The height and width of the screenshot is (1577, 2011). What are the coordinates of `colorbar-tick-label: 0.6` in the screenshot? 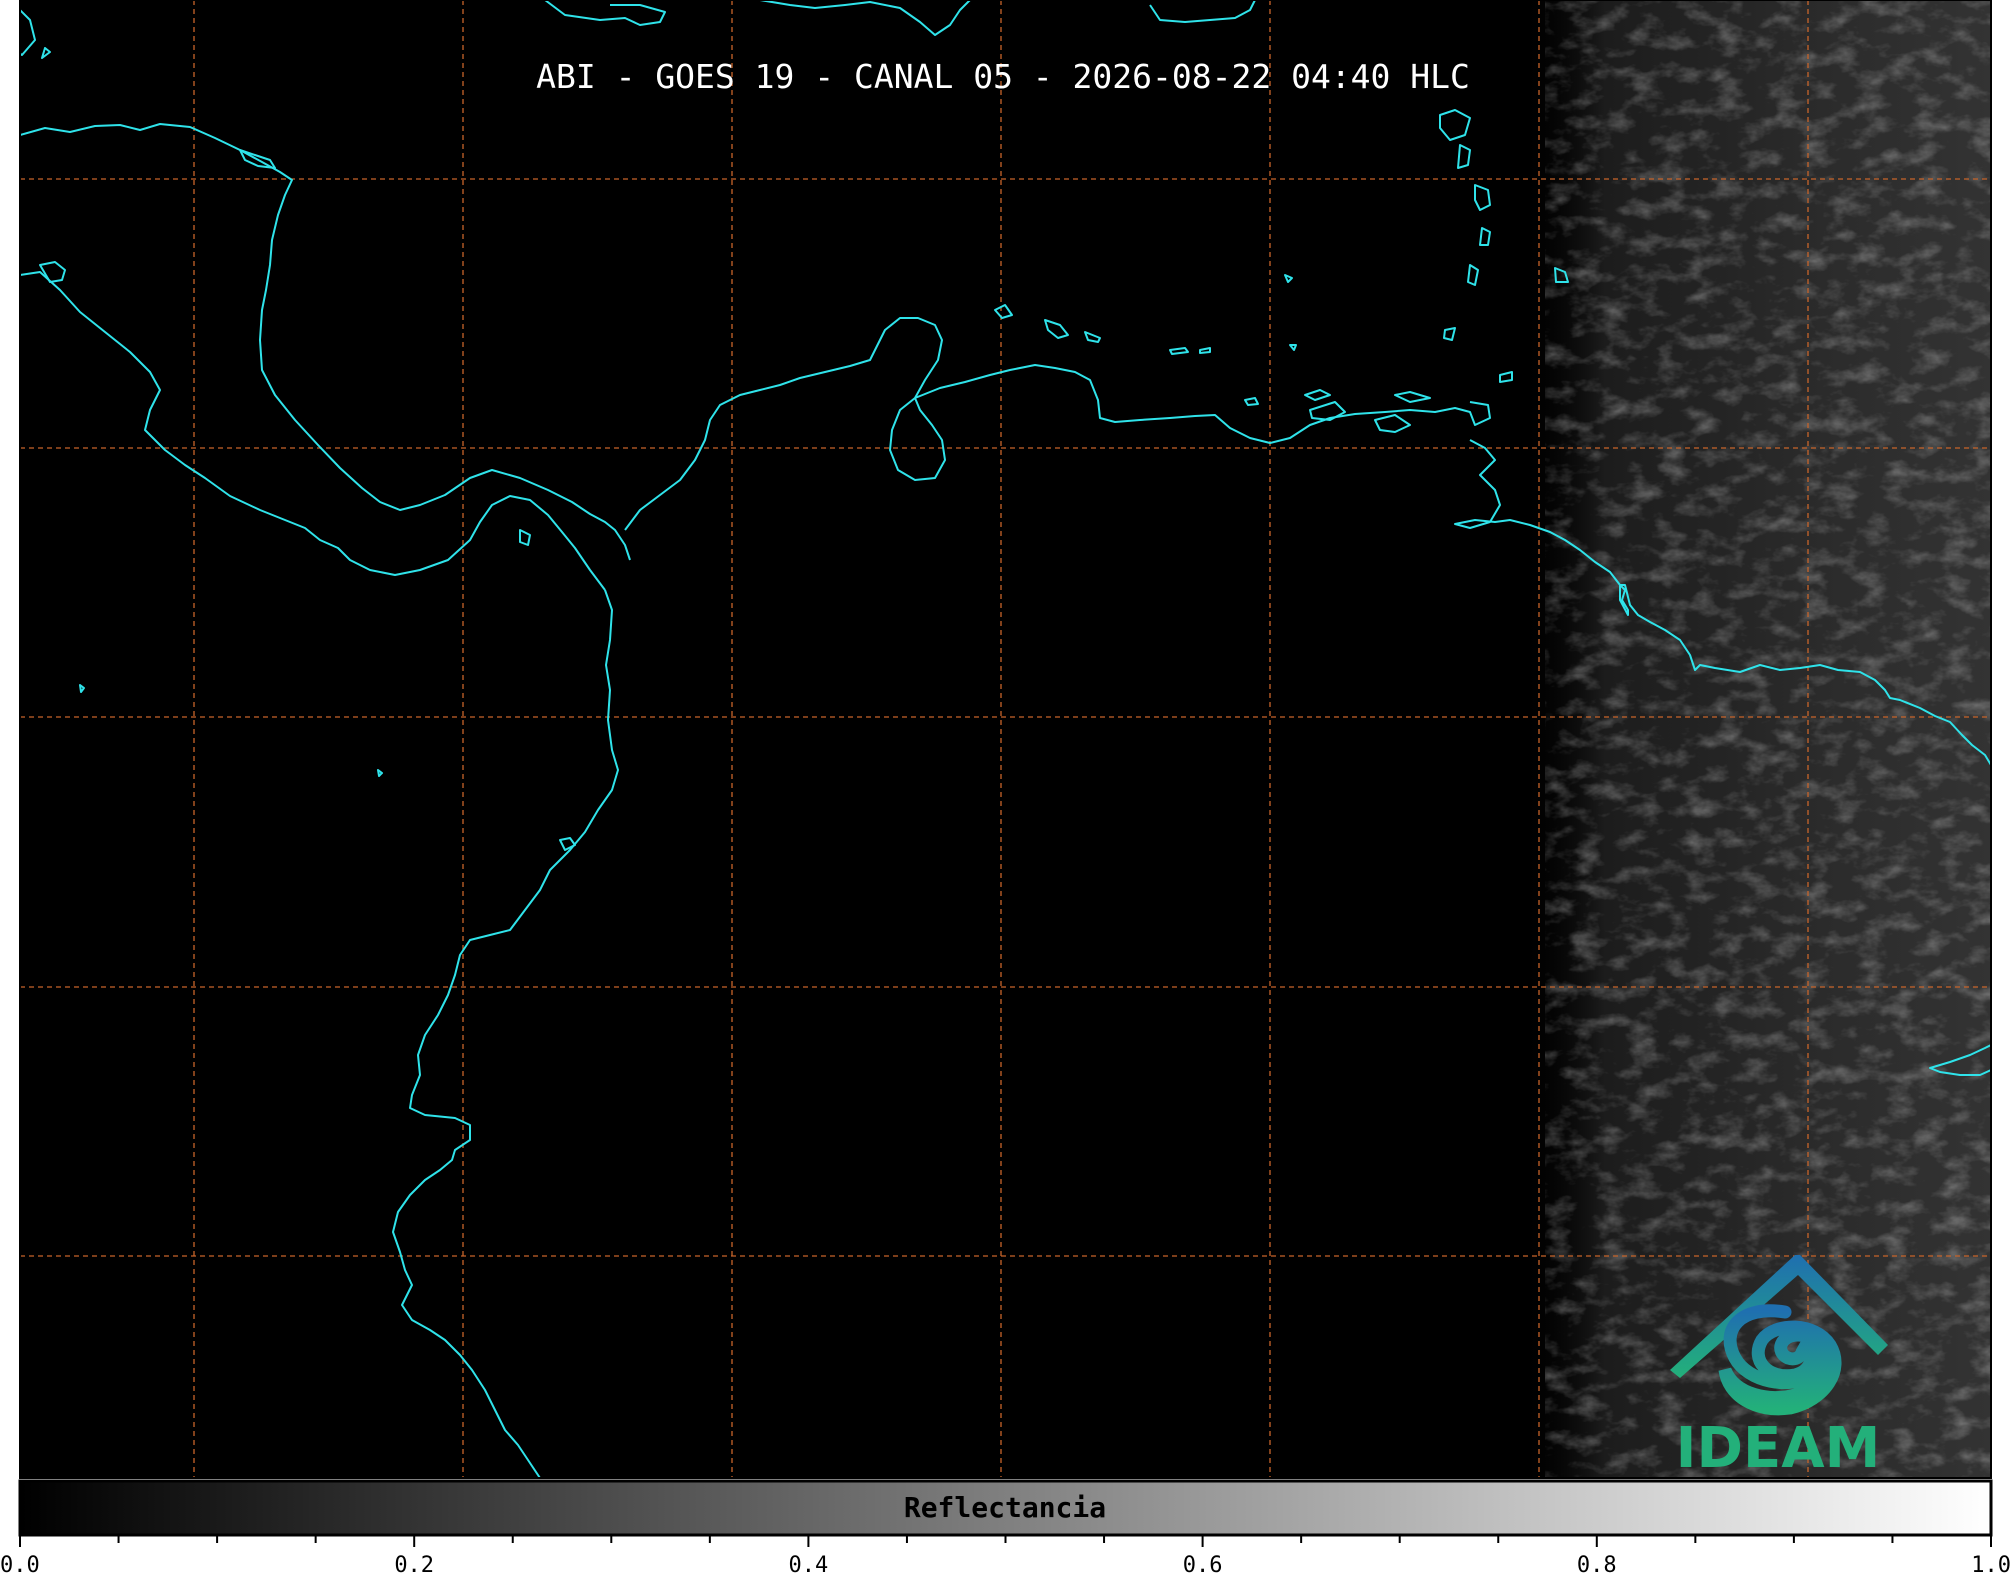 It's located at (1203, 1565).